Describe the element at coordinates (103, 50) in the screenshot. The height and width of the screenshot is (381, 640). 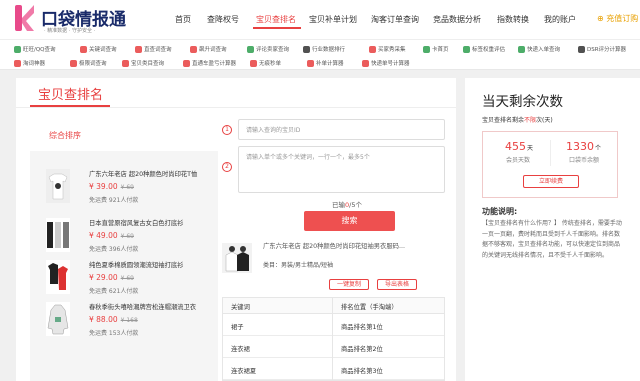
I see `tool-label: 关键词查询` at that location.